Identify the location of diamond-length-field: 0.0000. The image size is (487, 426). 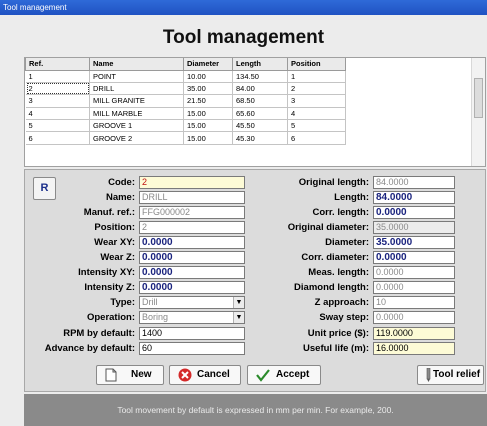
(414, 287).